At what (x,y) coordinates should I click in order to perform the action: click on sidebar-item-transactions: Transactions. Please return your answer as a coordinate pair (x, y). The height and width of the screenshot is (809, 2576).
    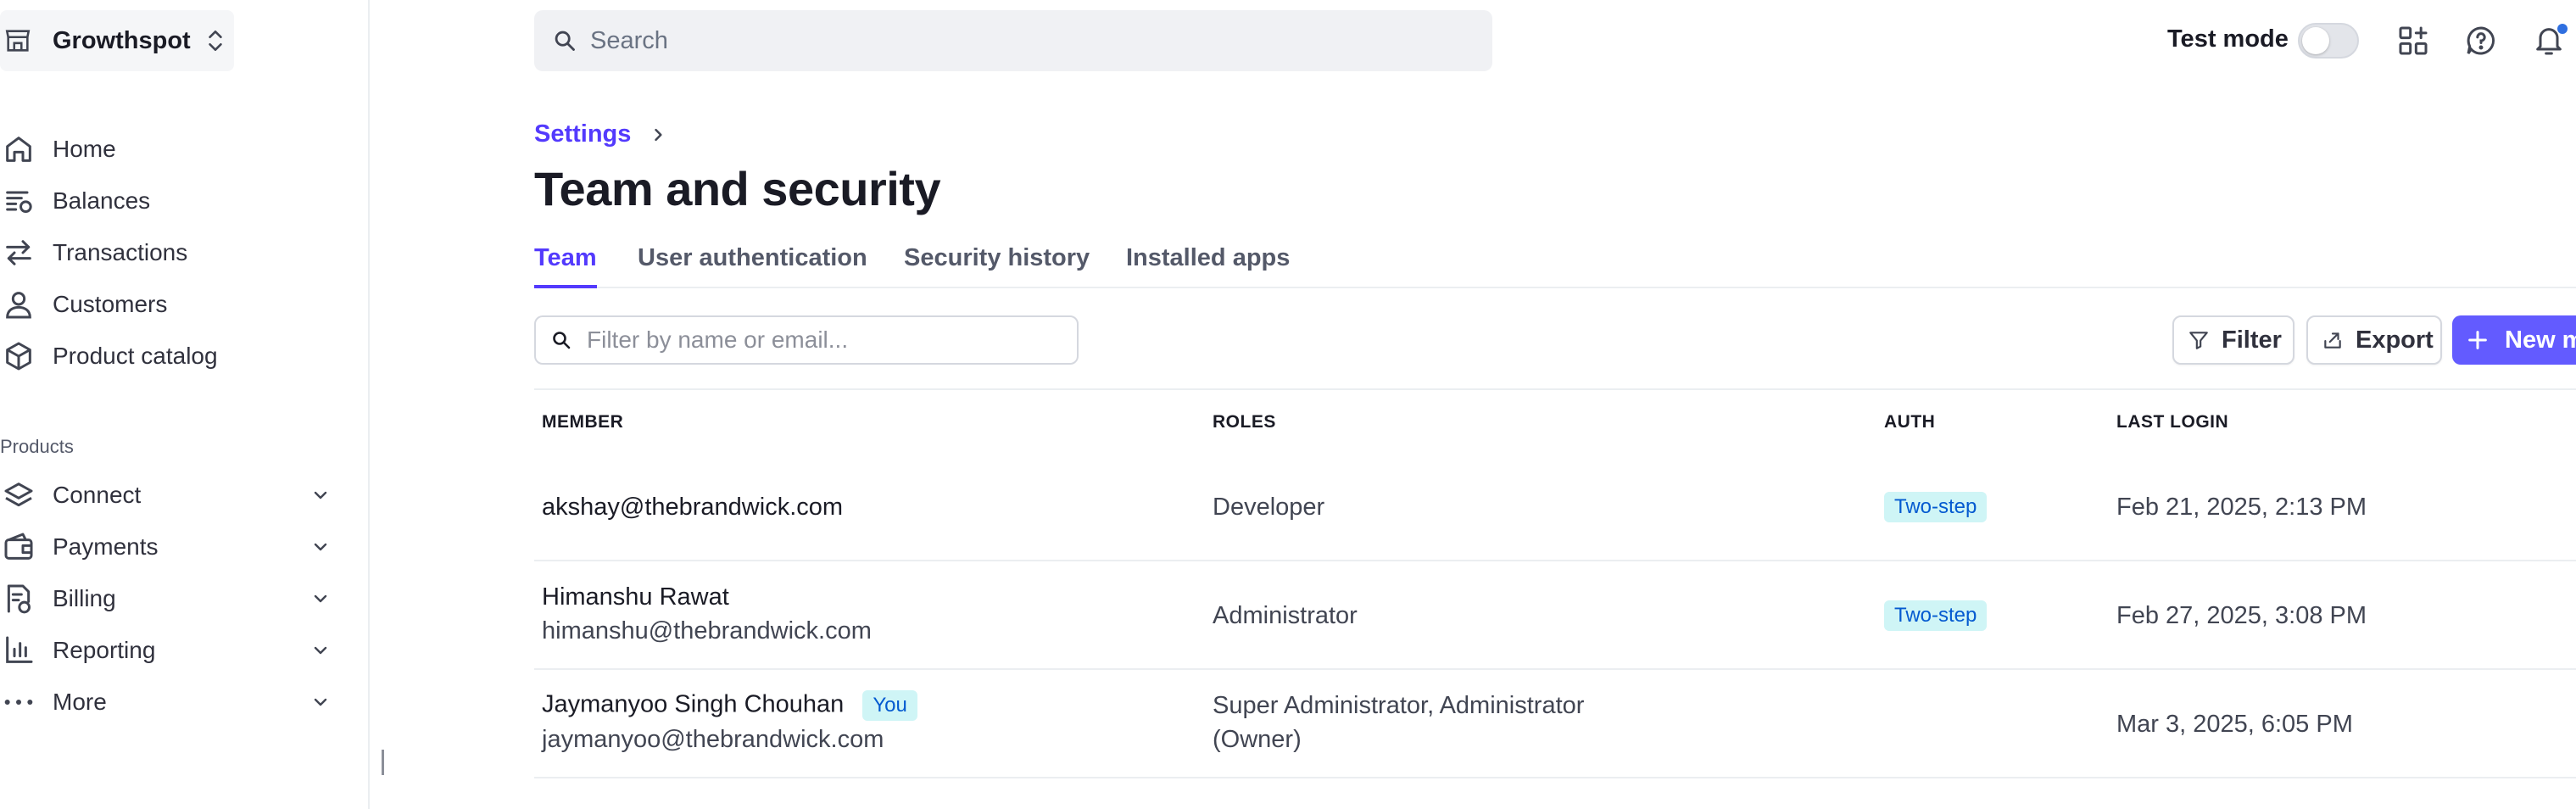
    Looking at the image, I should click on (169, 253).